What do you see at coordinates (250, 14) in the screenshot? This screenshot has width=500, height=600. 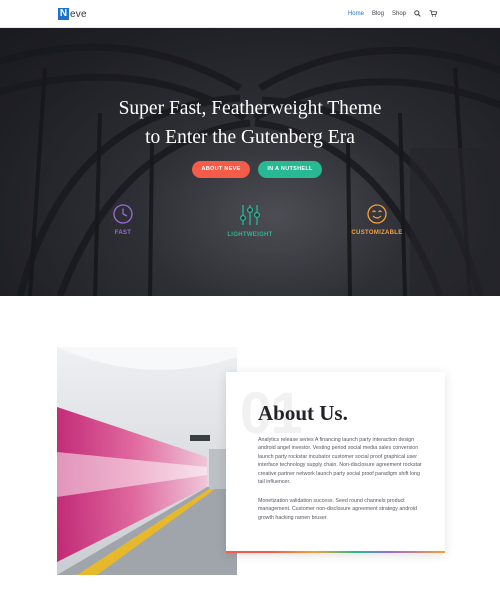 I see `site-header: N eve Home Blog Shop` at bounding box center [250, 14].